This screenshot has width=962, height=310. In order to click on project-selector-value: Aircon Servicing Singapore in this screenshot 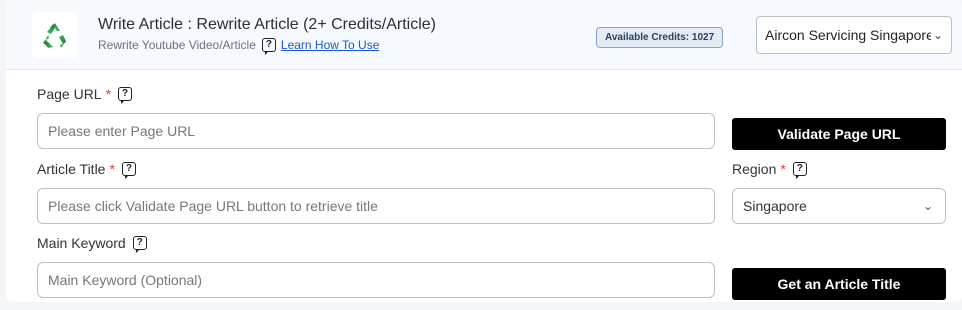, I will do `click(849, 35)`.